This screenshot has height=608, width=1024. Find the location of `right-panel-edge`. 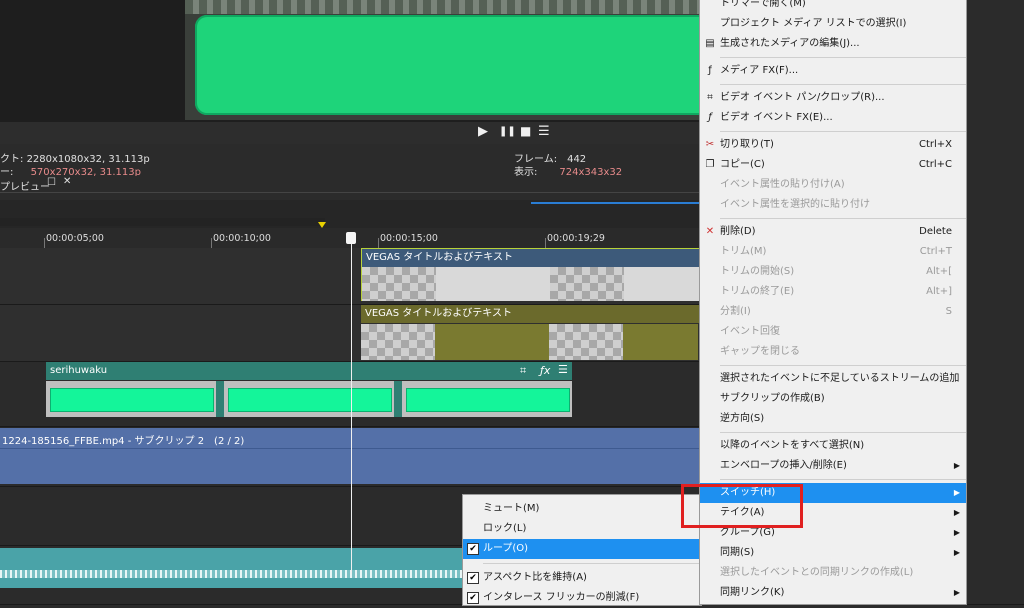

right-panel-edge is located at coordinates (994, 302).